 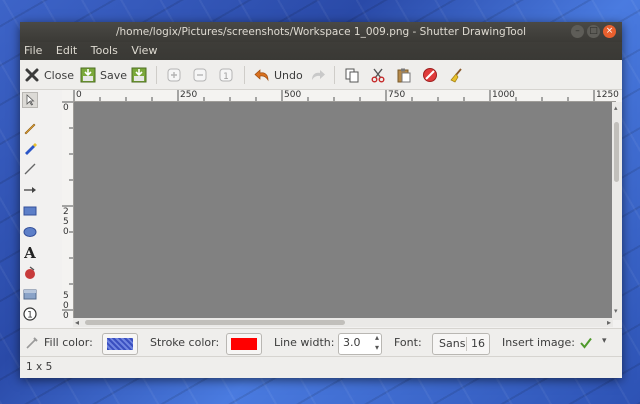 What do you see at coordinates (104, 51) in the screenshot?
I see `menu-tools: Tools` at bounding box center [104, 51].